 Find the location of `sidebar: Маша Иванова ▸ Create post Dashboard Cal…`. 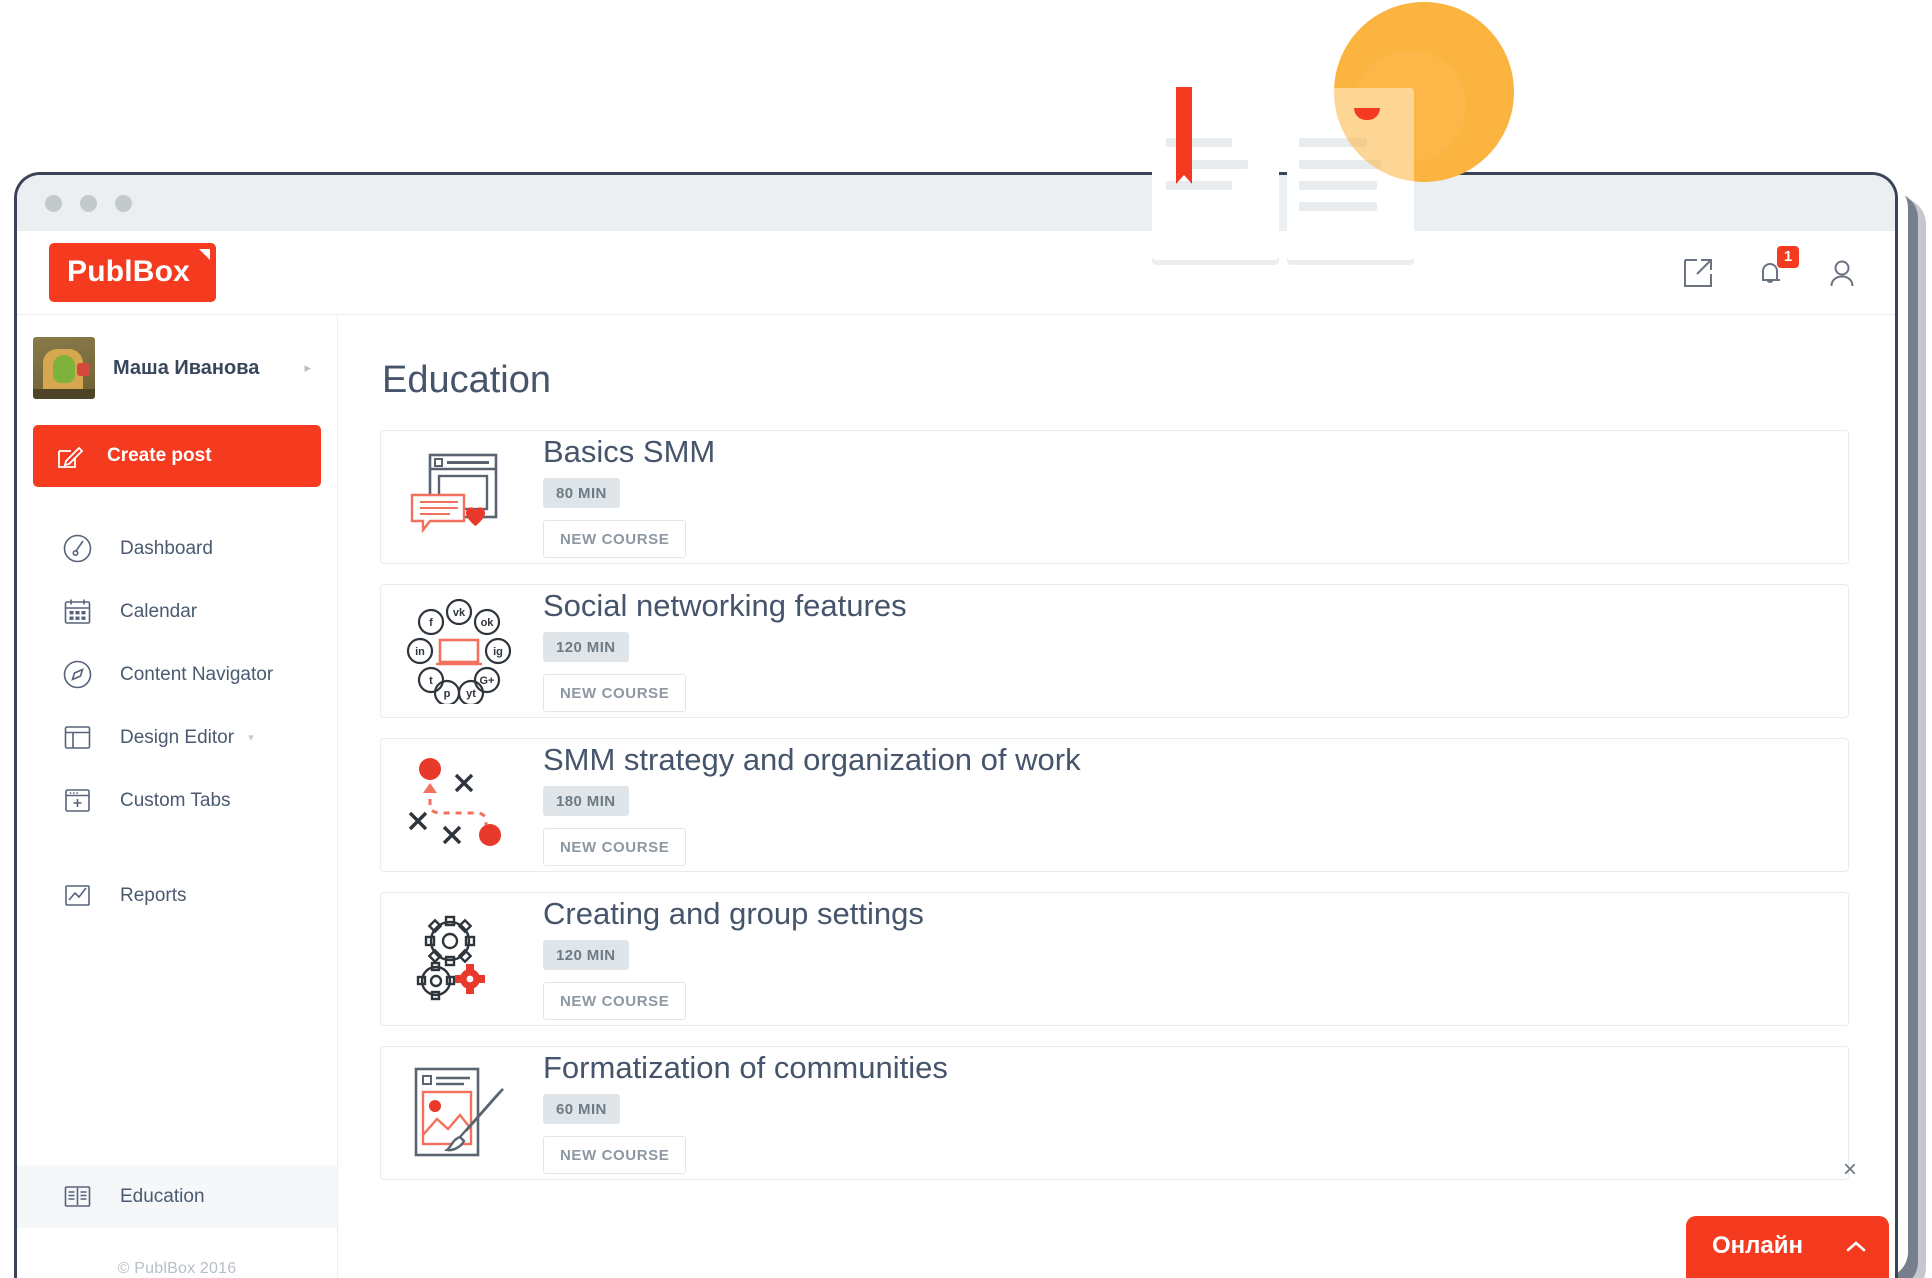

sidebar: Маша Иванова ▸ Create post Dashboard Cal… is located at coordinates (177, 796).